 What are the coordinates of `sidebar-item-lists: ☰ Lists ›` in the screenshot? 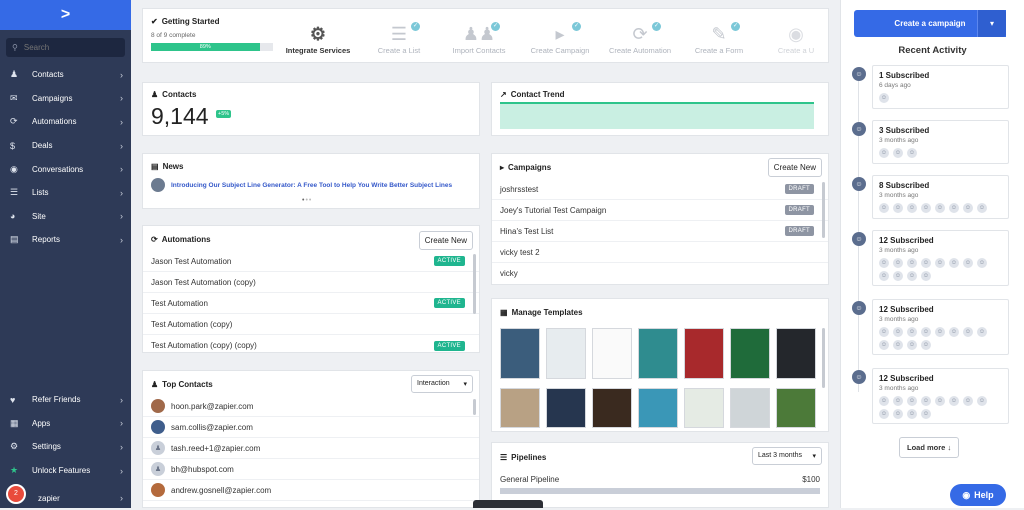 It's located at (65, 193).